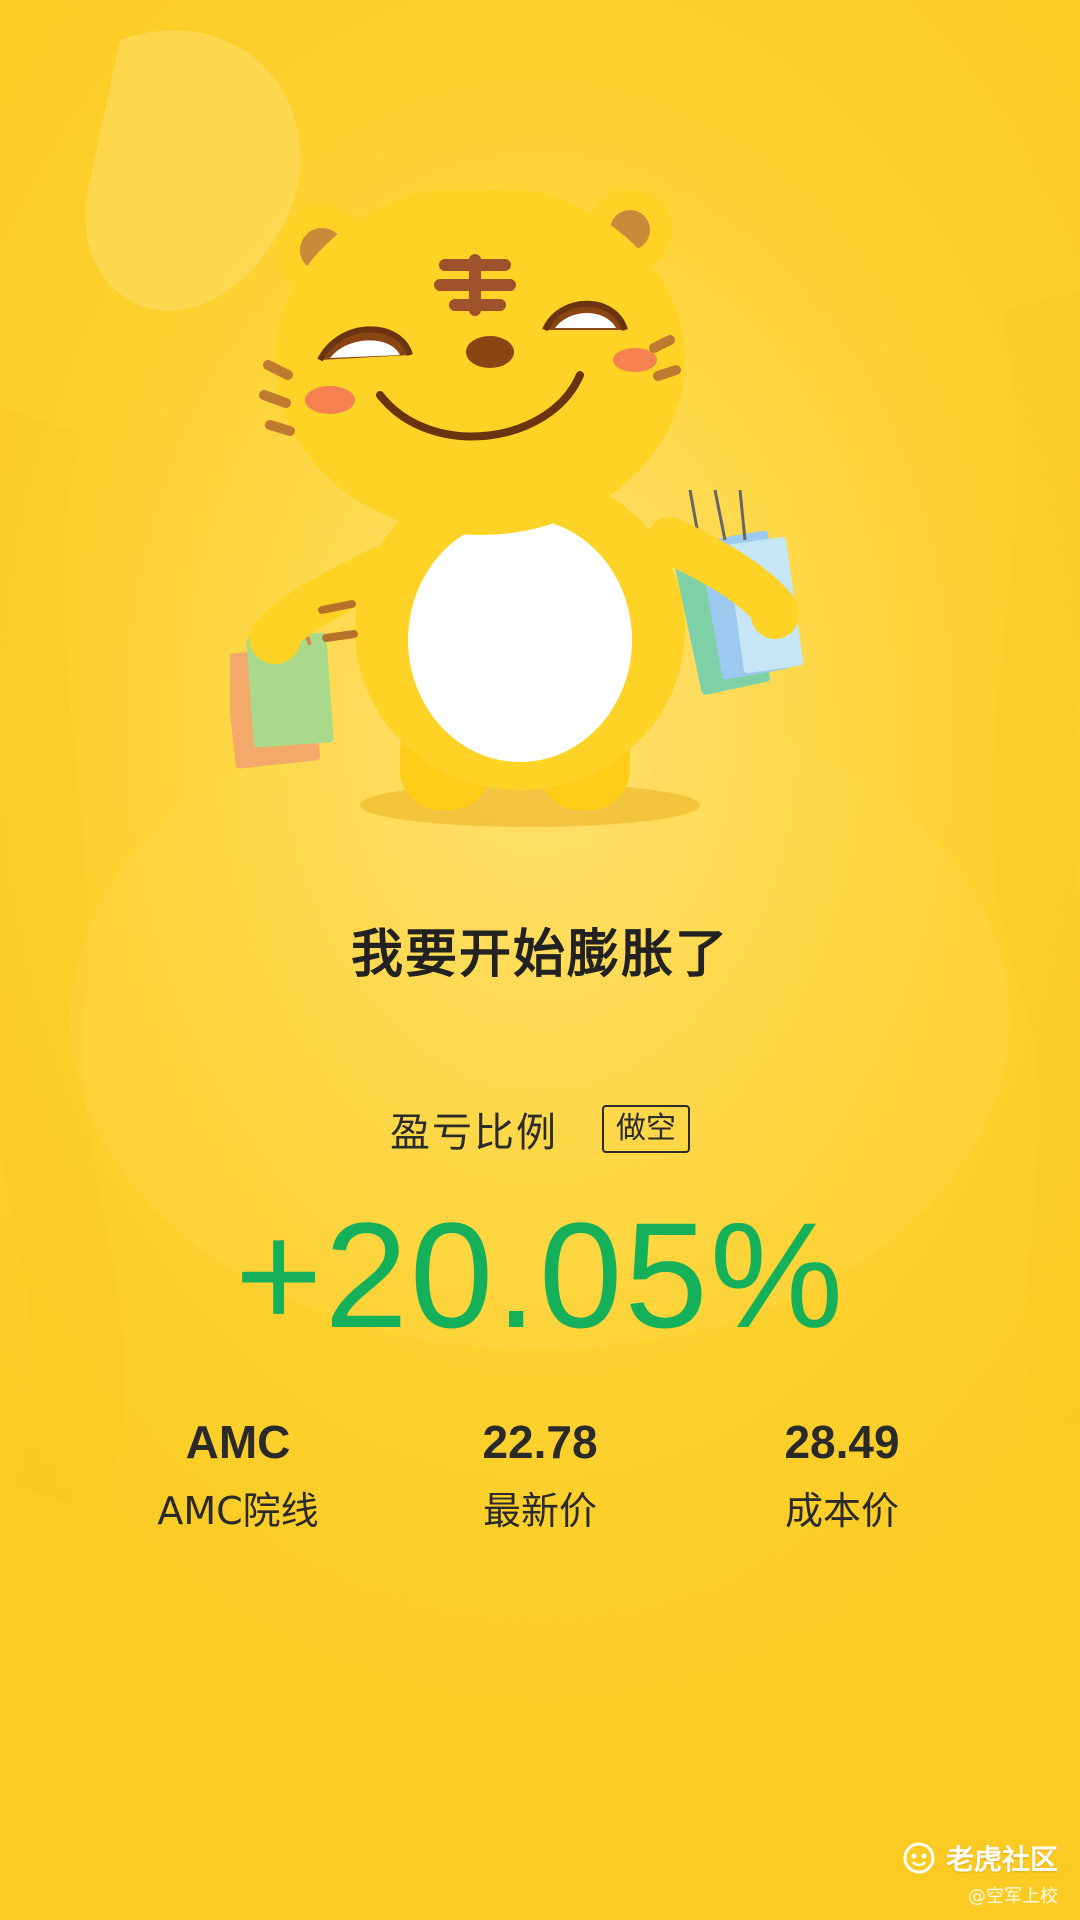  Describe the element at coordinates (238, 1442) in the screenshot. I see `ticker-symbol: AMC` at that location.